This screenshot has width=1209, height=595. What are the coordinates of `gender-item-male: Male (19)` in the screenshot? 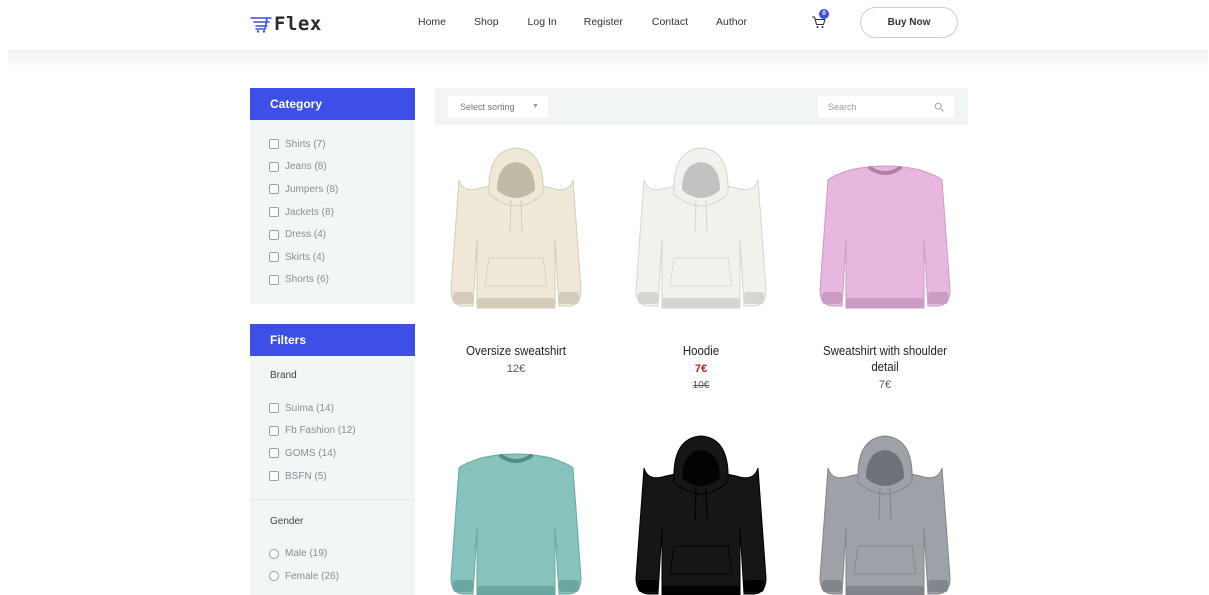 It's located at (342, 553).